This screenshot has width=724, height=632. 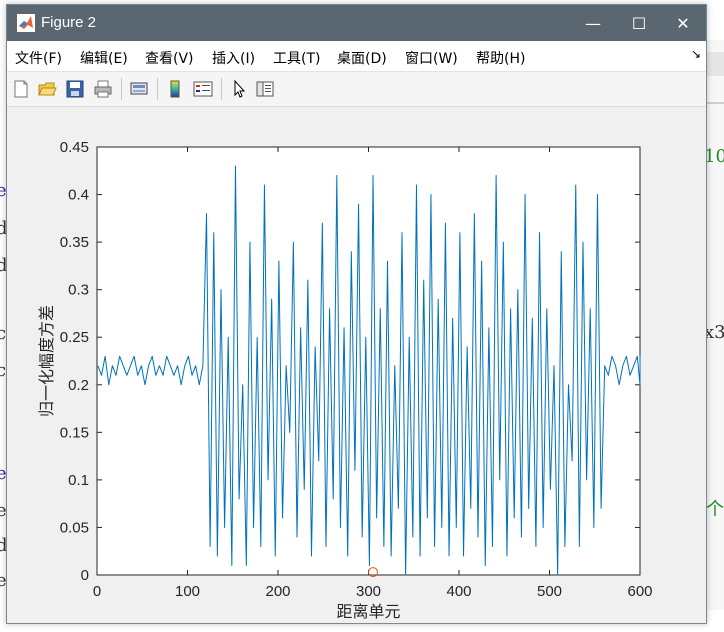 What do you see at coordinates (683, 23) in the screenshot?
I see `close-button: ✕` at bounding box center [683, 23].